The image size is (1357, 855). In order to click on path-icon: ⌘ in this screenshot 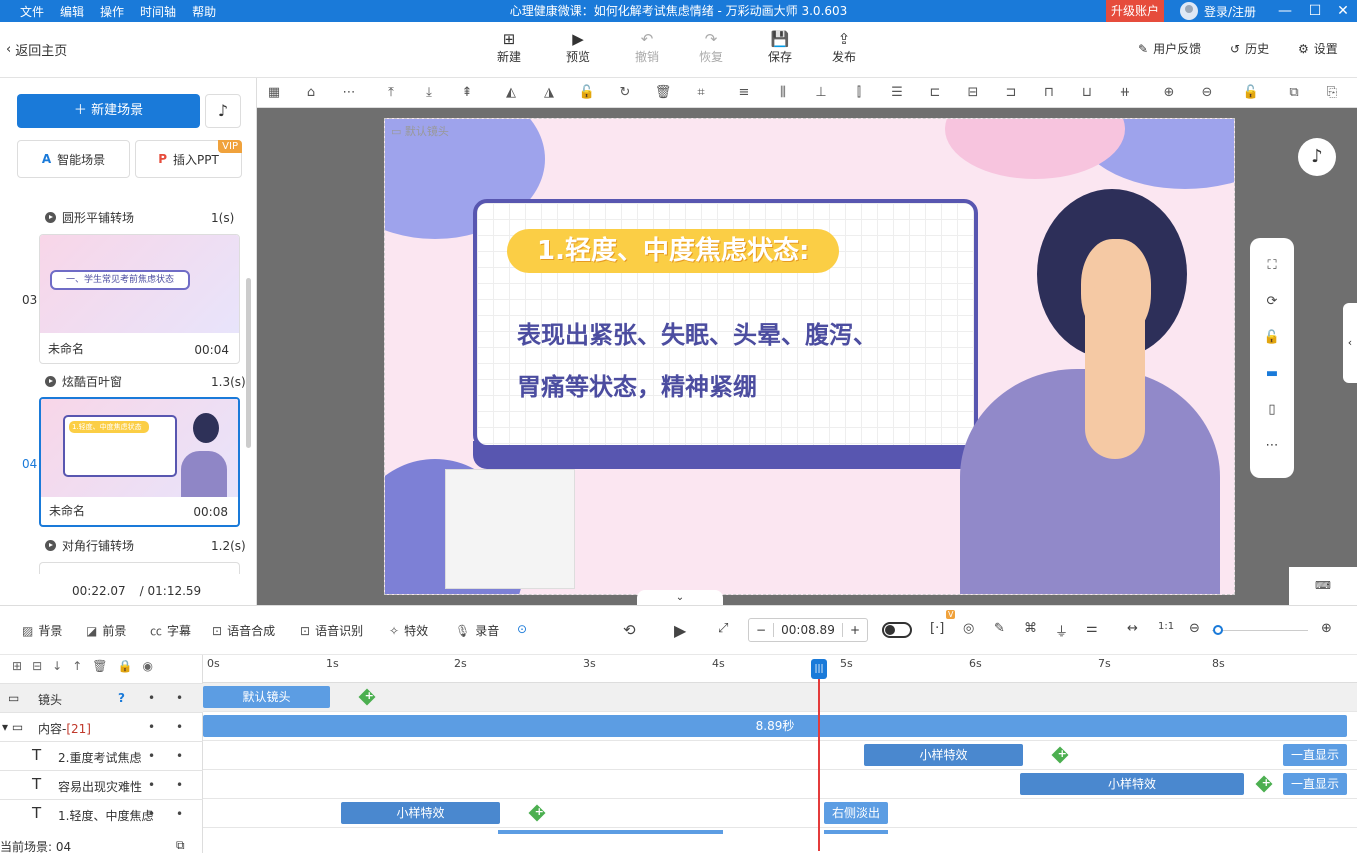, I will do `click(1030, 628)`.